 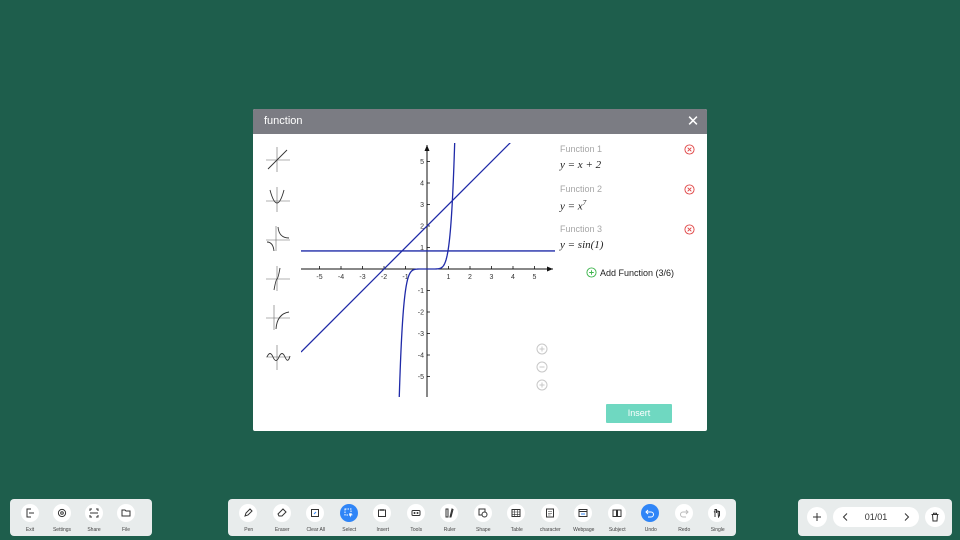 I want to click on function-expression: y = sin(1), so click(x=582, y=245).